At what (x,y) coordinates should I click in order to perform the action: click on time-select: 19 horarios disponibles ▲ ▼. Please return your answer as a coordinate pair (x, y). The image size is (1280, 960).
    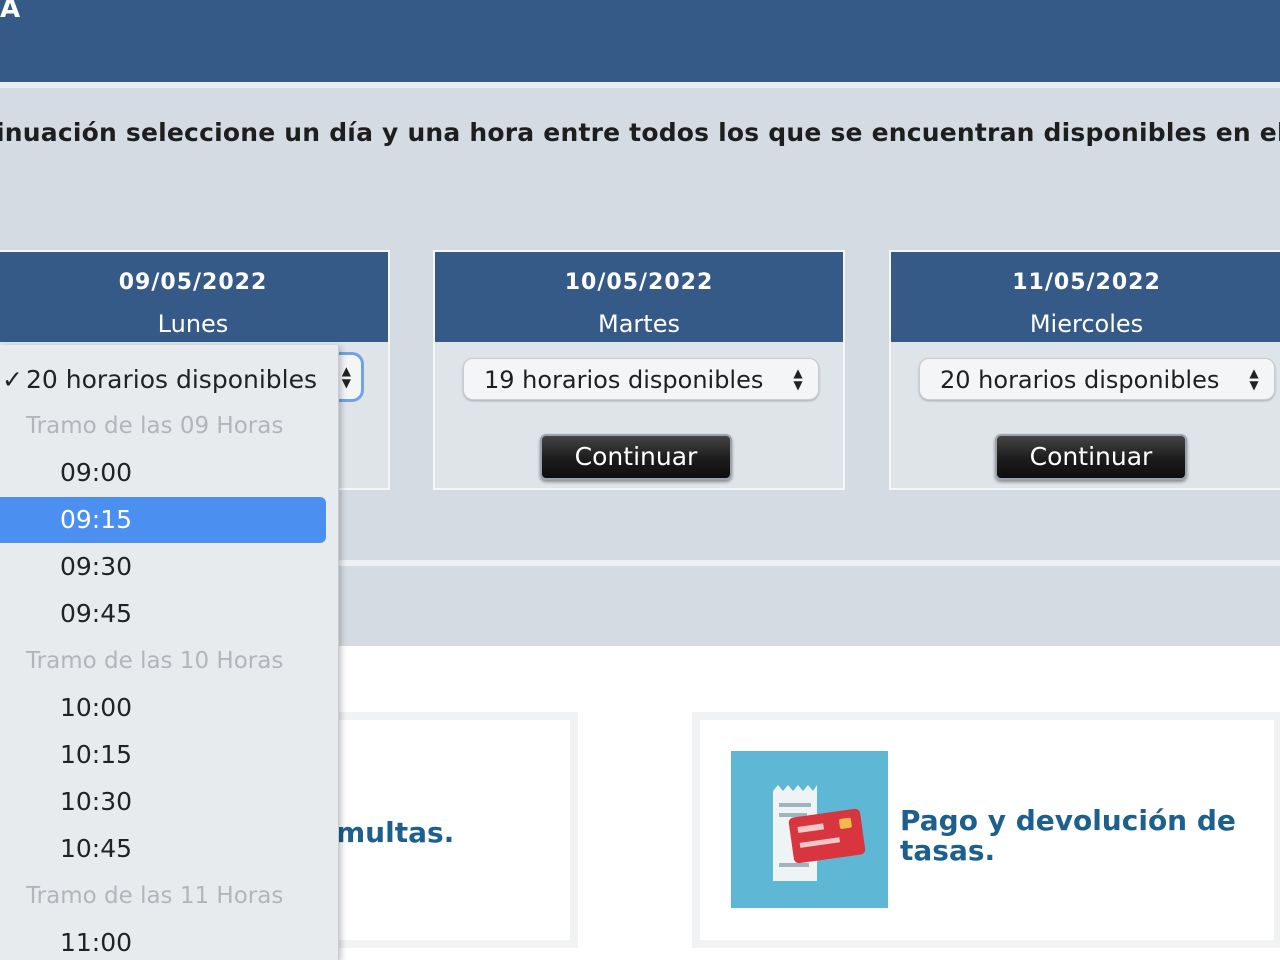
    Looking at the image, I should click on (641, 379).